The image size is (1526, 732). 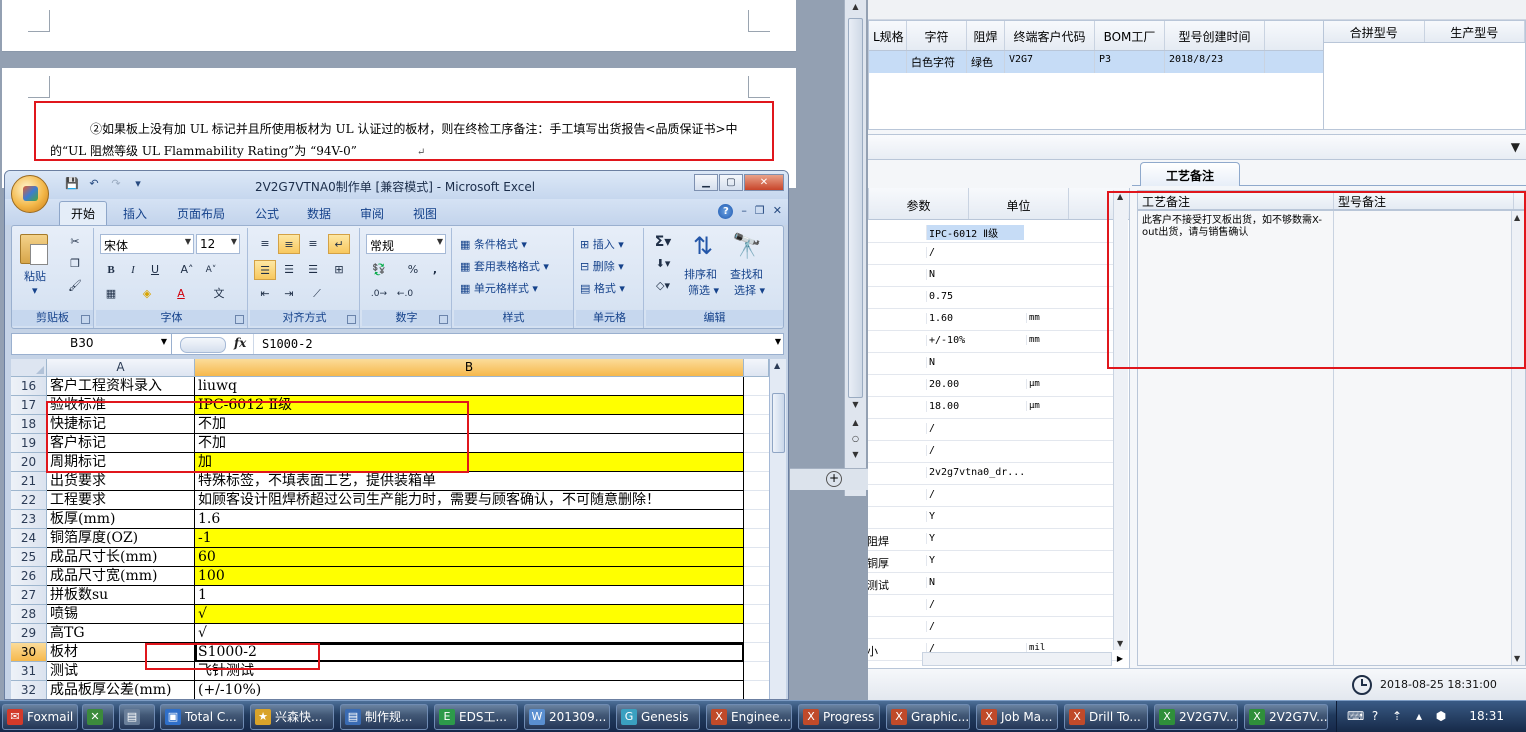 I want to click on network-icon: ⇡, so click(x=1397, y=717).